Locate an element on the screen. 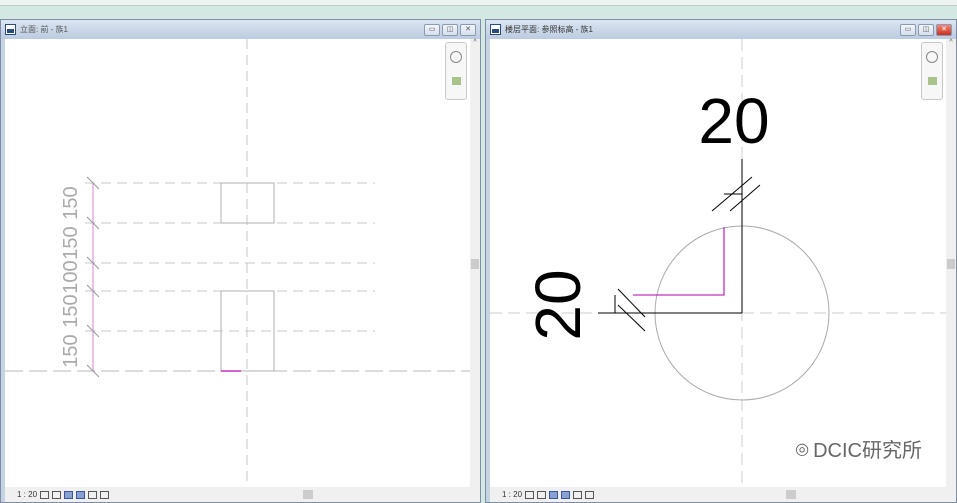  title-bar: 立面: 前 - 族1 ▭ ◫ ✕ is located at coordinates (240, 29).